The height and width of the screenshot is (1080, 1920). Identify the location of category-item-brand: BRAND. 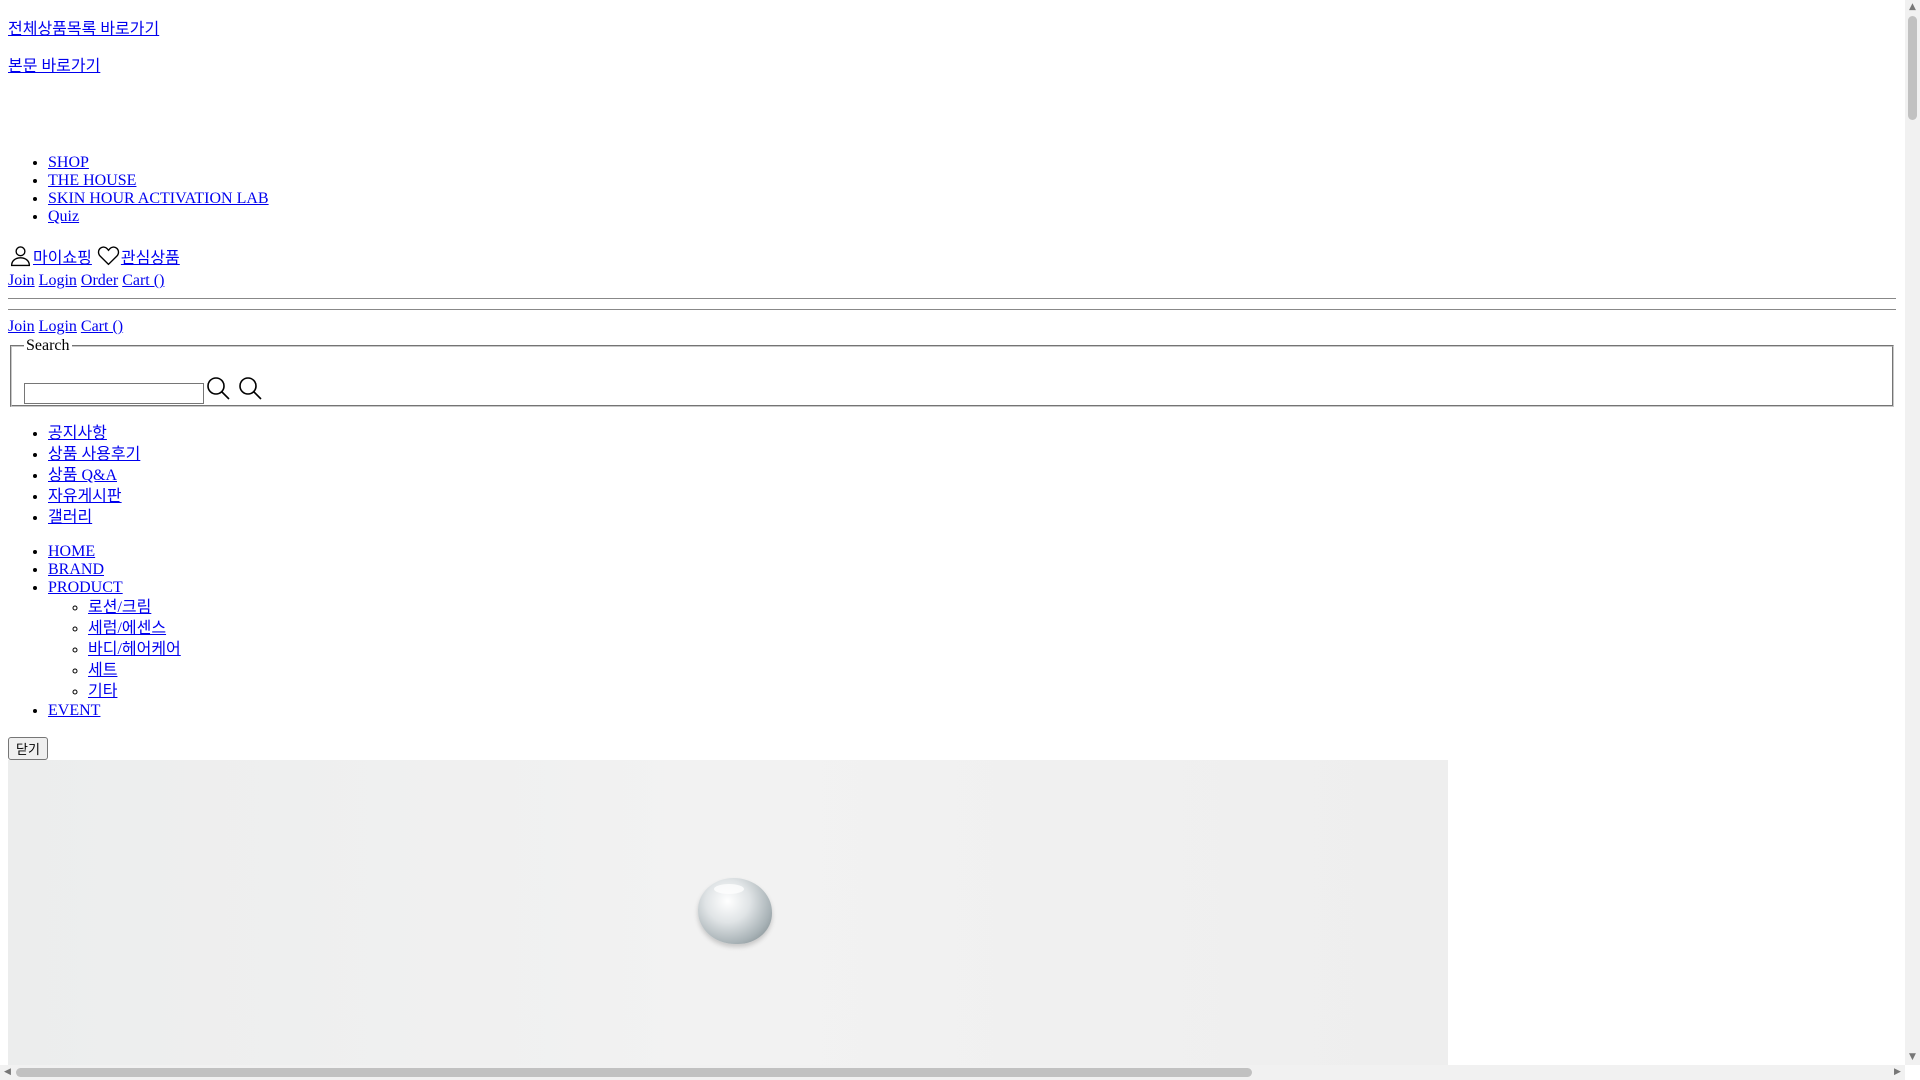
(114, 570).